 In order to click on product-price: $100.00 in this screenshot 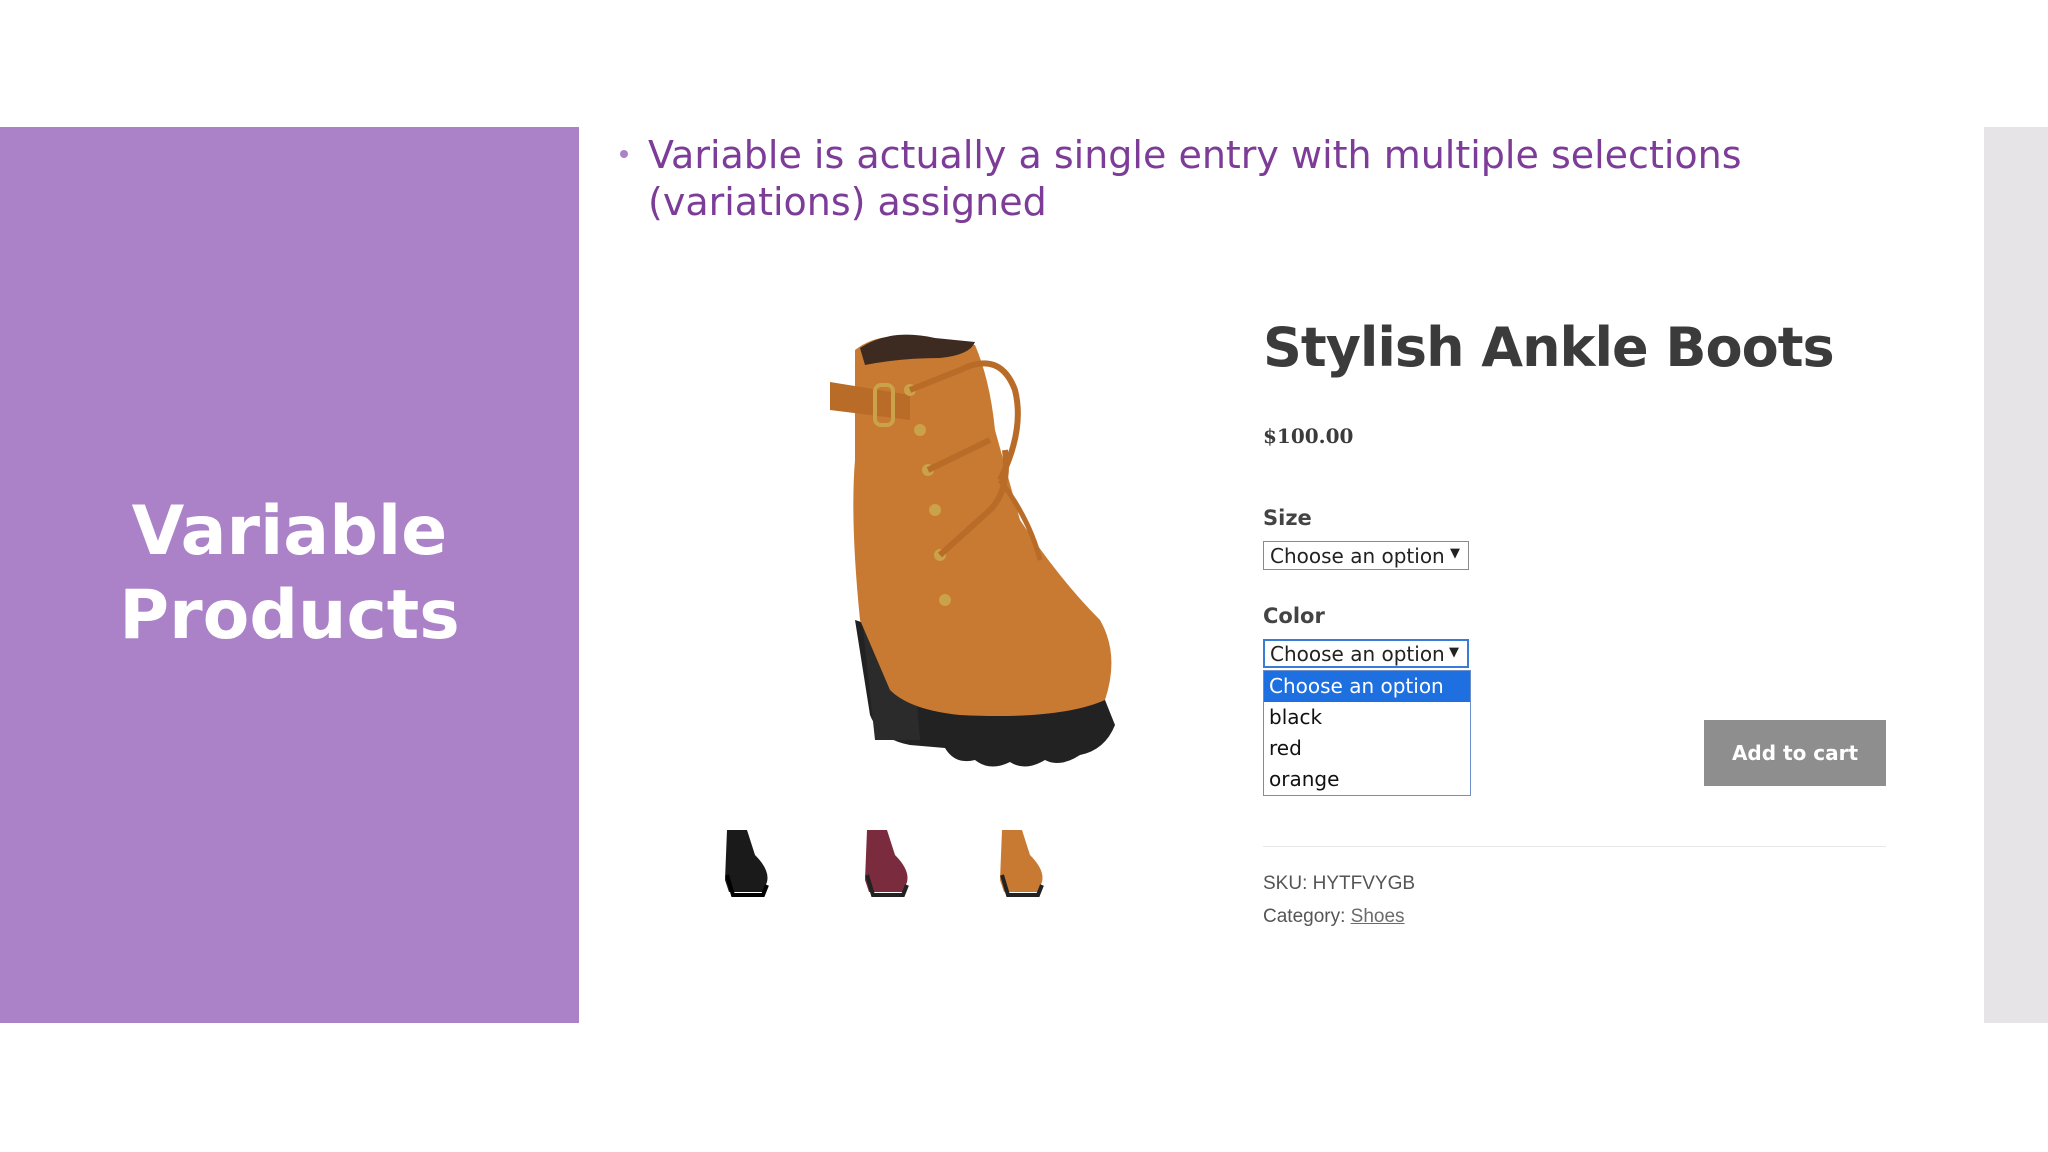, I will do `click(1308, 436)`.